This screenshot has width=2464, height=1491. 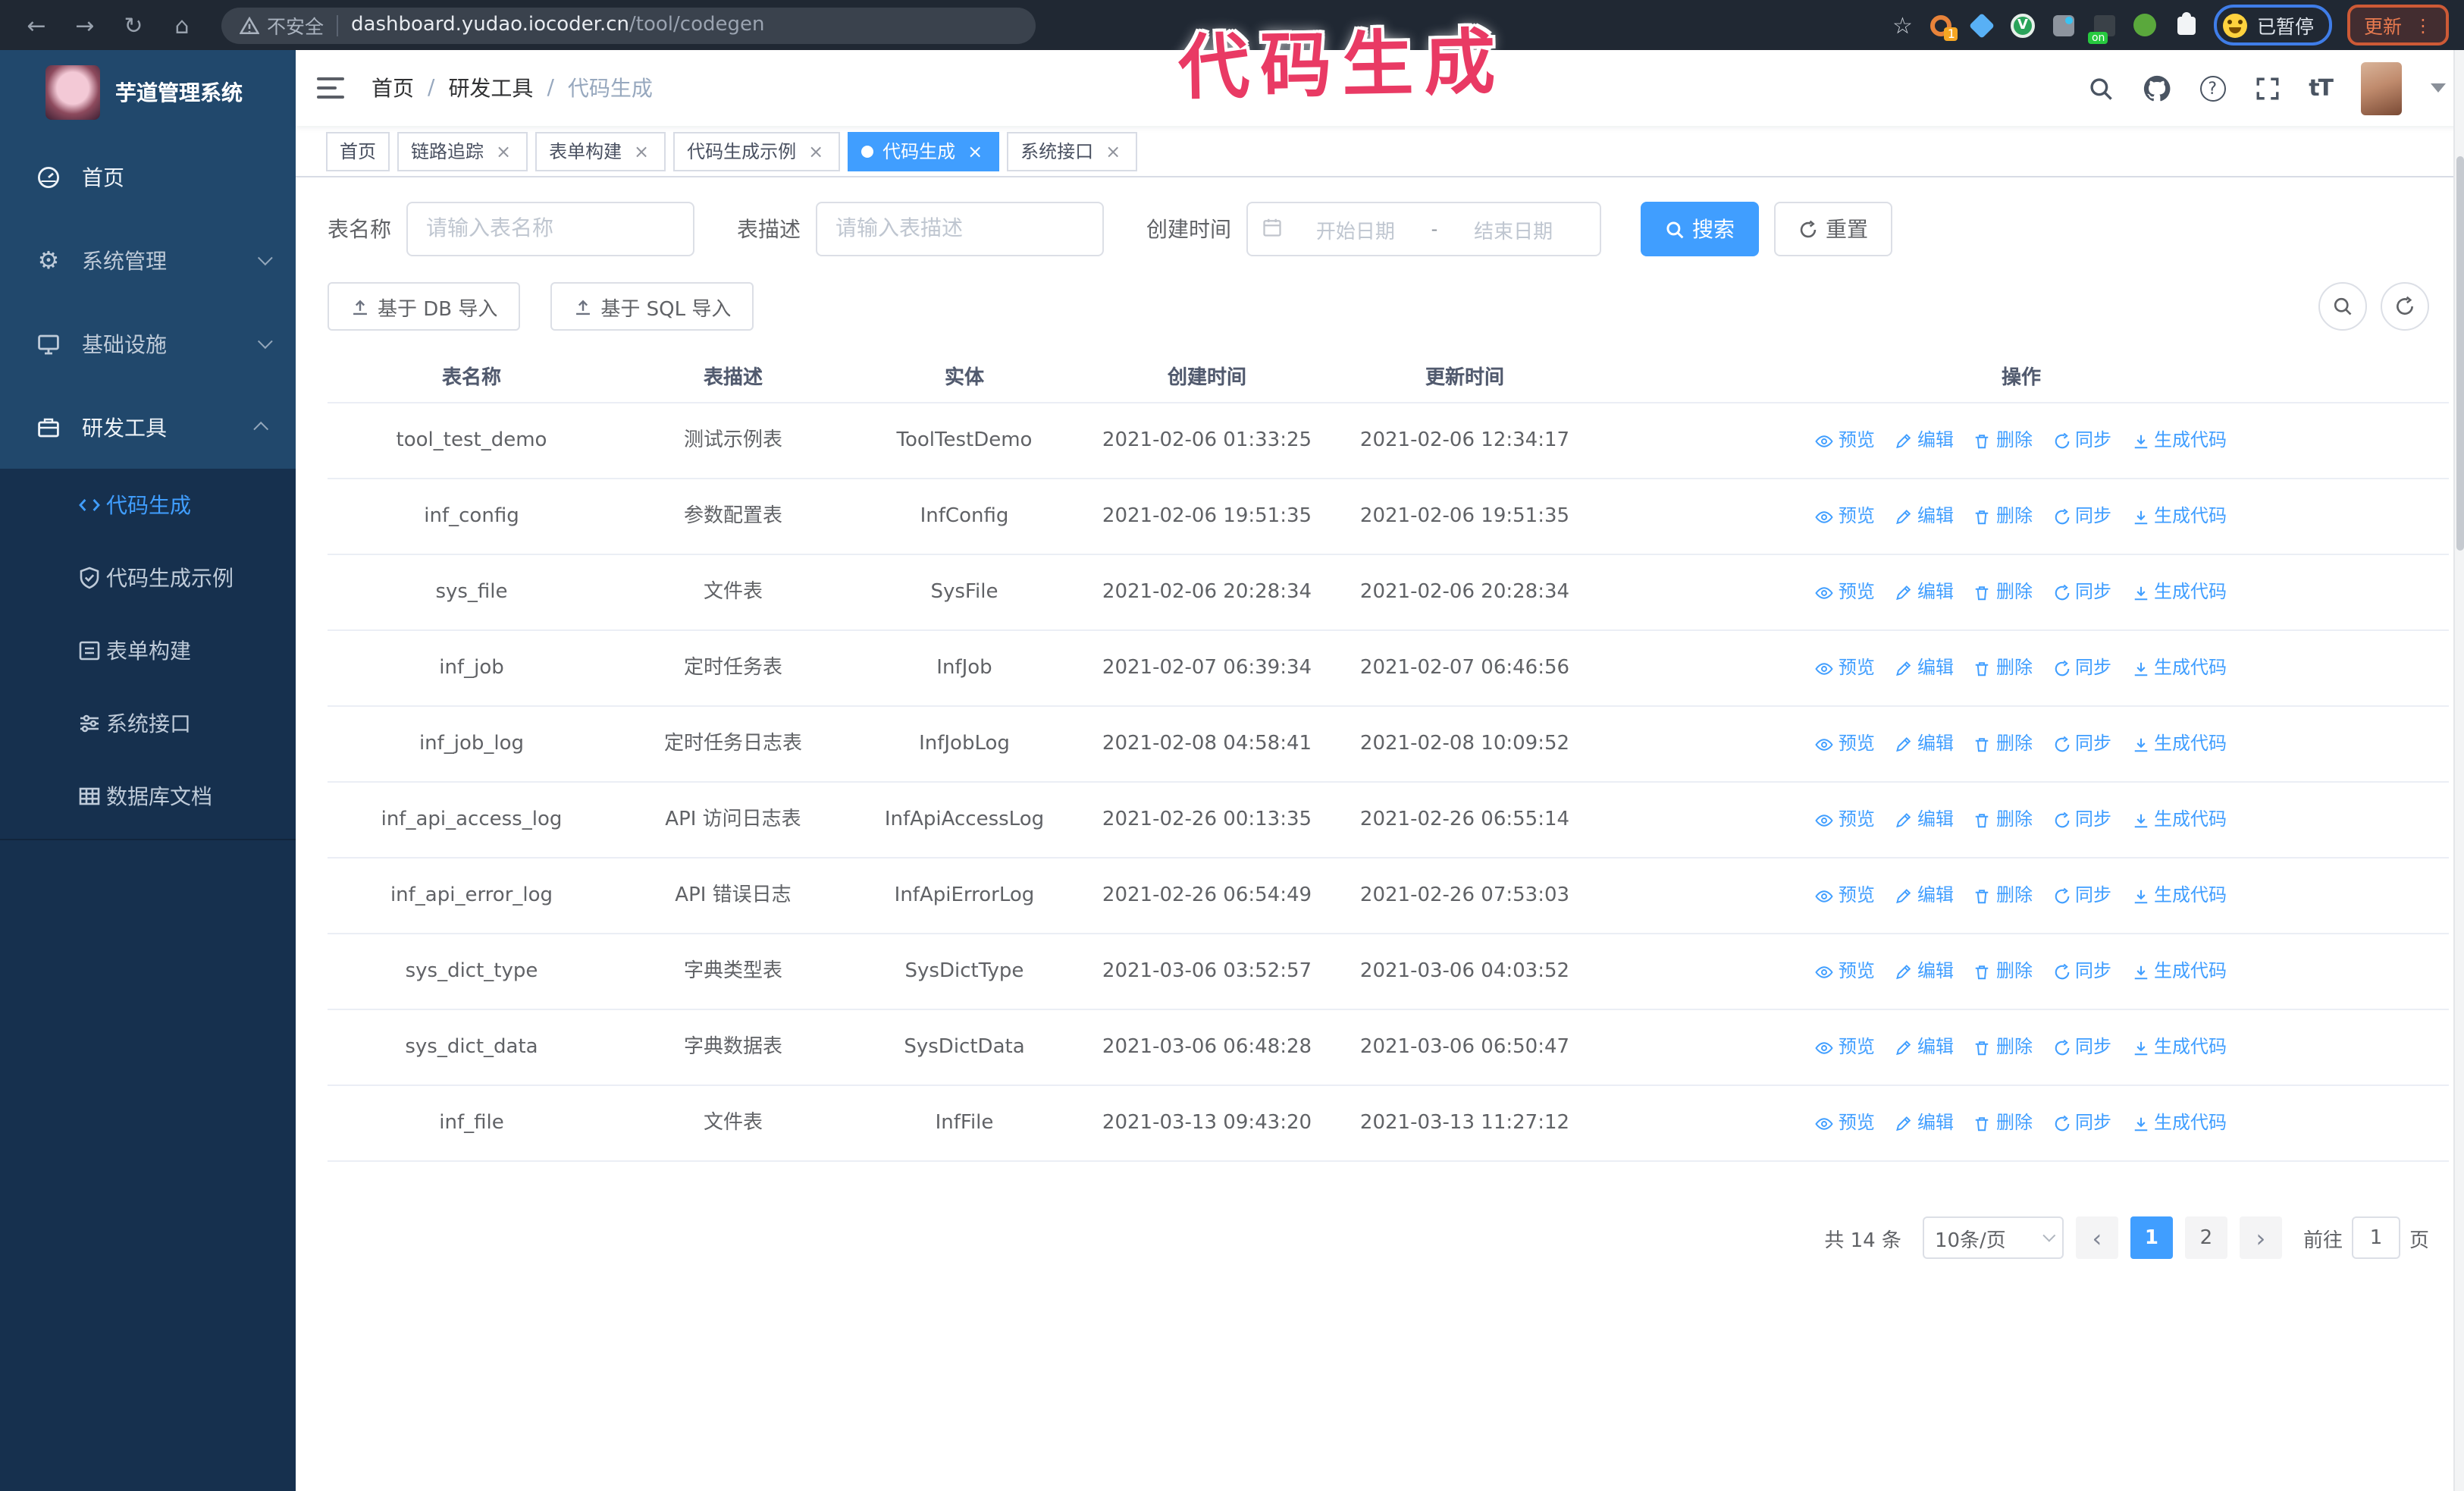 I want to click on extension-vue-icon: V, so click(x=2023, y=25).